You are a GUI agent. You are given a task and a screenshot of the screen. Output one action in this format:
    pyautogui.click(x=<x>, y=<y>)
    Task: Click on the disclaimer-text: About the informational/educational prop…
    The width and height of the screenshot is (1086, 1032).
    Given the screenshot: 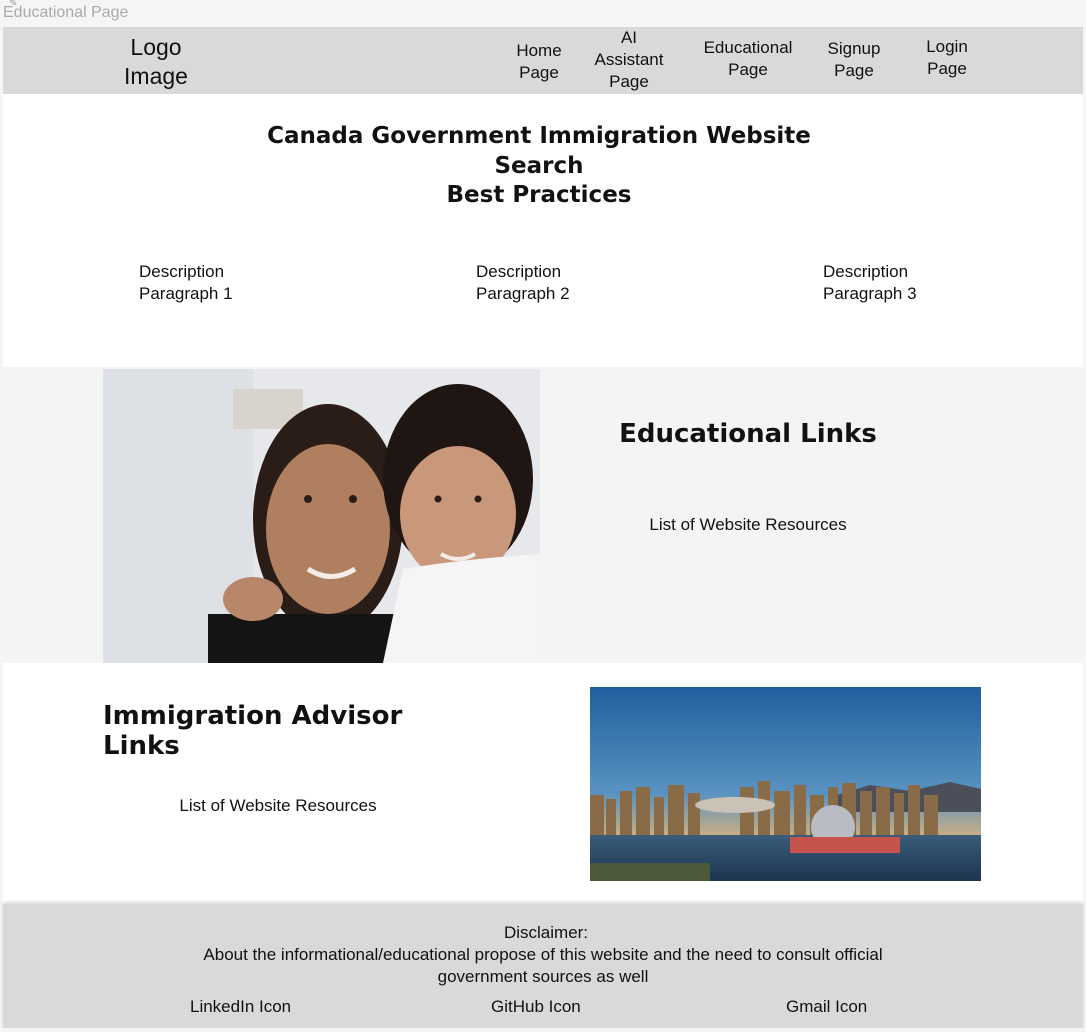 What is the action you would take?
    pyautogui.click(x=543, y=966)
    